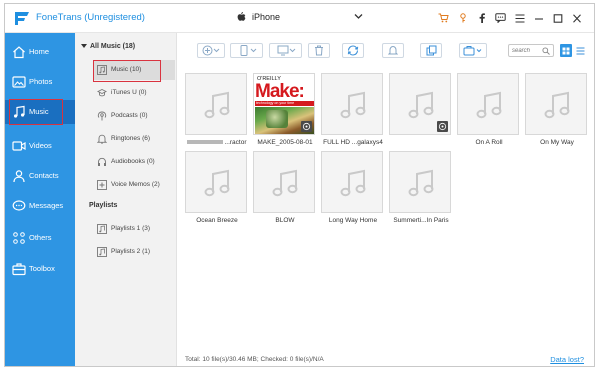  I want to click on track-tile: BLOW, so click(285, 187).